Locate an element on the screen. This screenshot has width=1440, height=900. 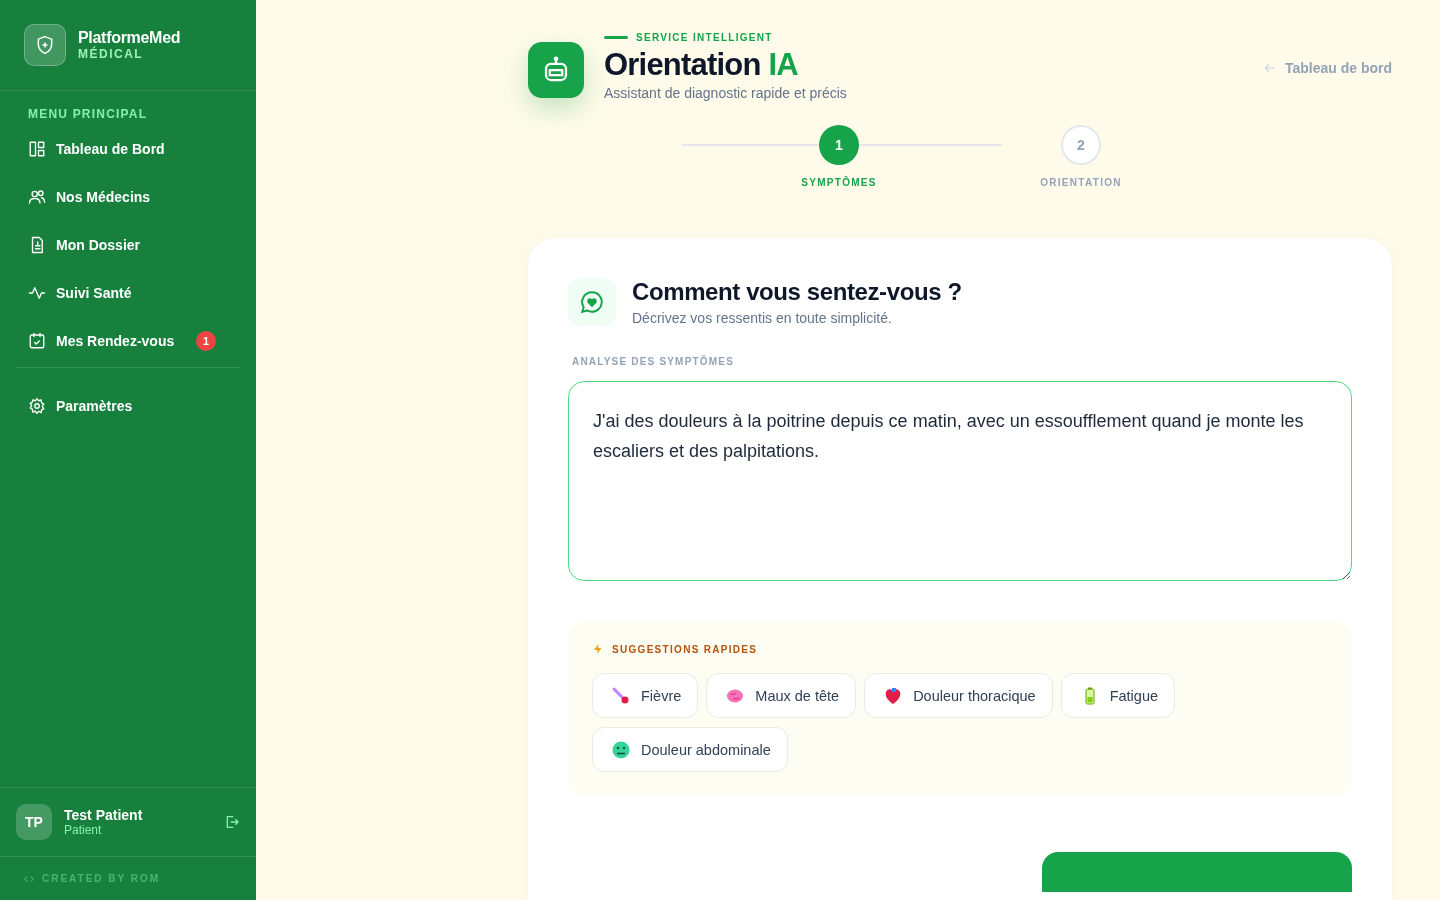
sidebar-item: Suivi Santé is located at coordinates (128, 293).